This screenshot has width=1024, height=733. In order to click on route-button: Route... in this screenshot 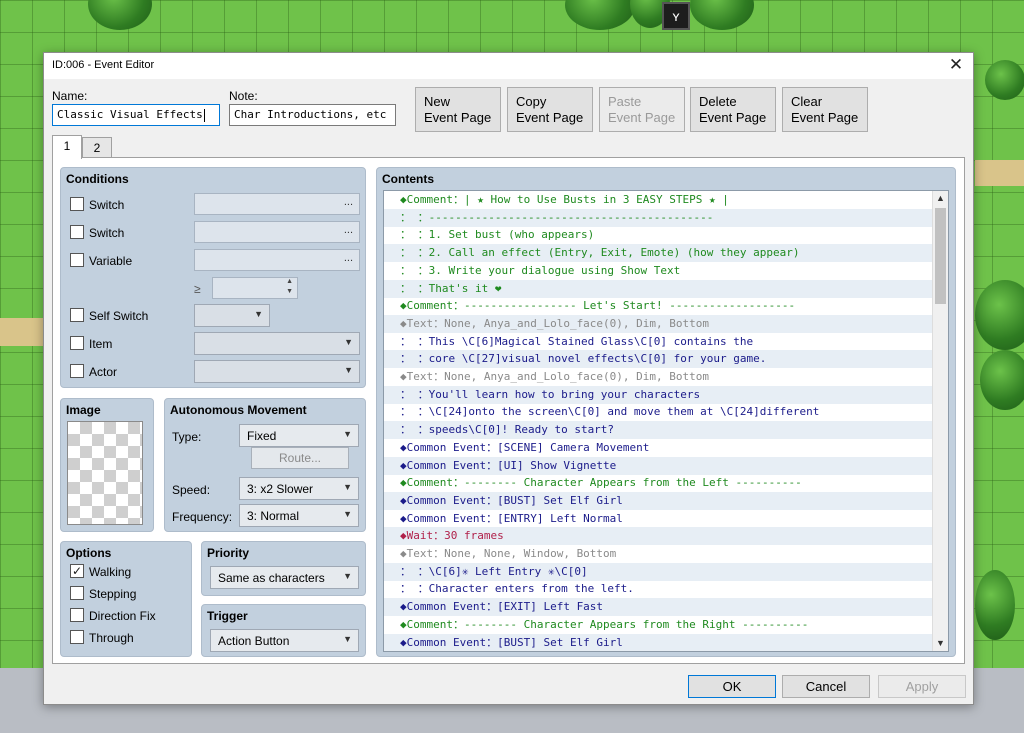, I will do `click(300, 458)`.